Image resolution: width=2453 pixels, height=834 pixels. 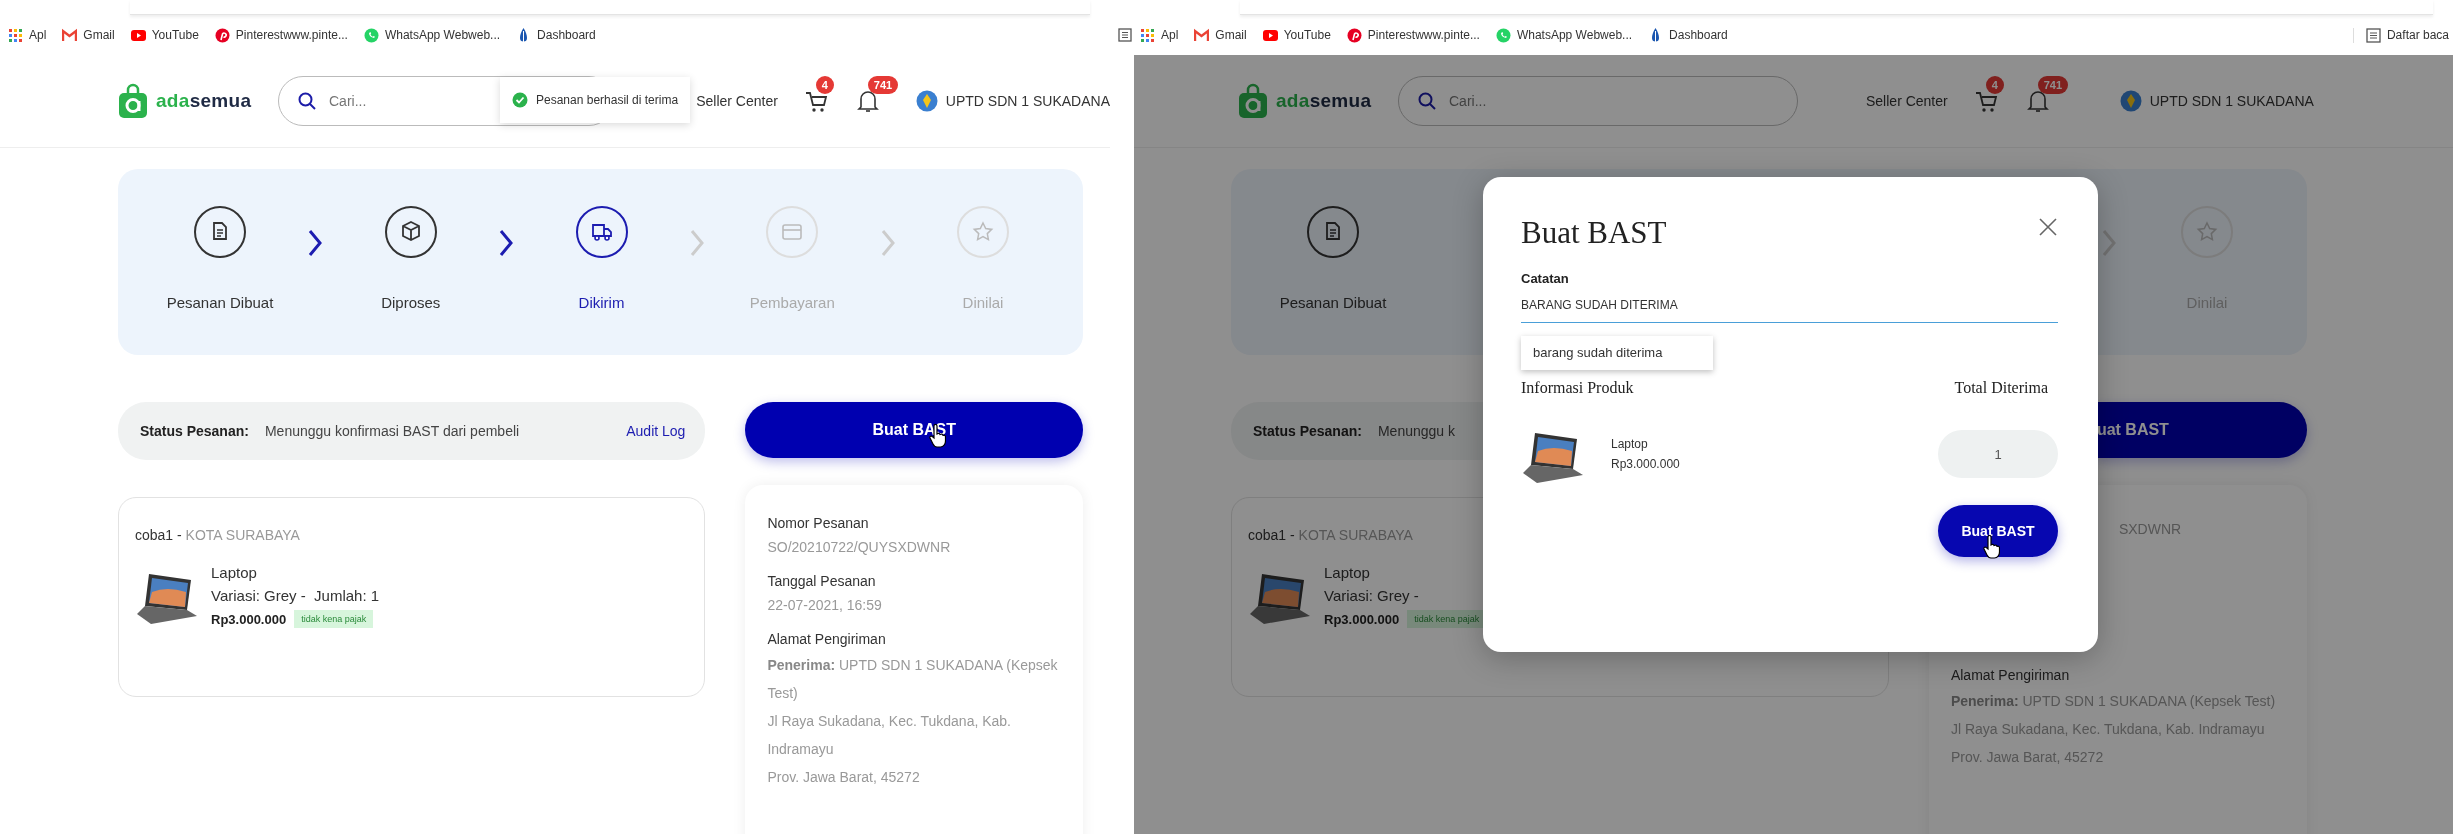 I want to click on detail-label: Tanggal Pesanan, so click(x=822, y=581).